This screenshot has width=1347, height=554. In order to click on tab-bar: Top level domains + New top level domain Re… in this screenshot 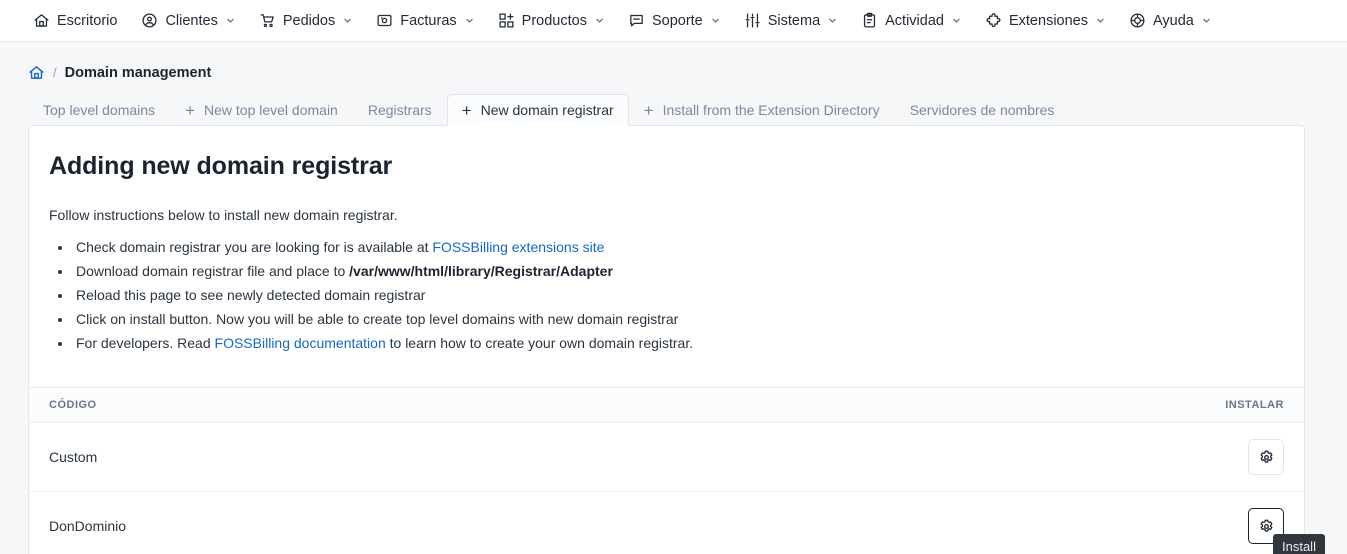, I will do `click(673, 109)`.